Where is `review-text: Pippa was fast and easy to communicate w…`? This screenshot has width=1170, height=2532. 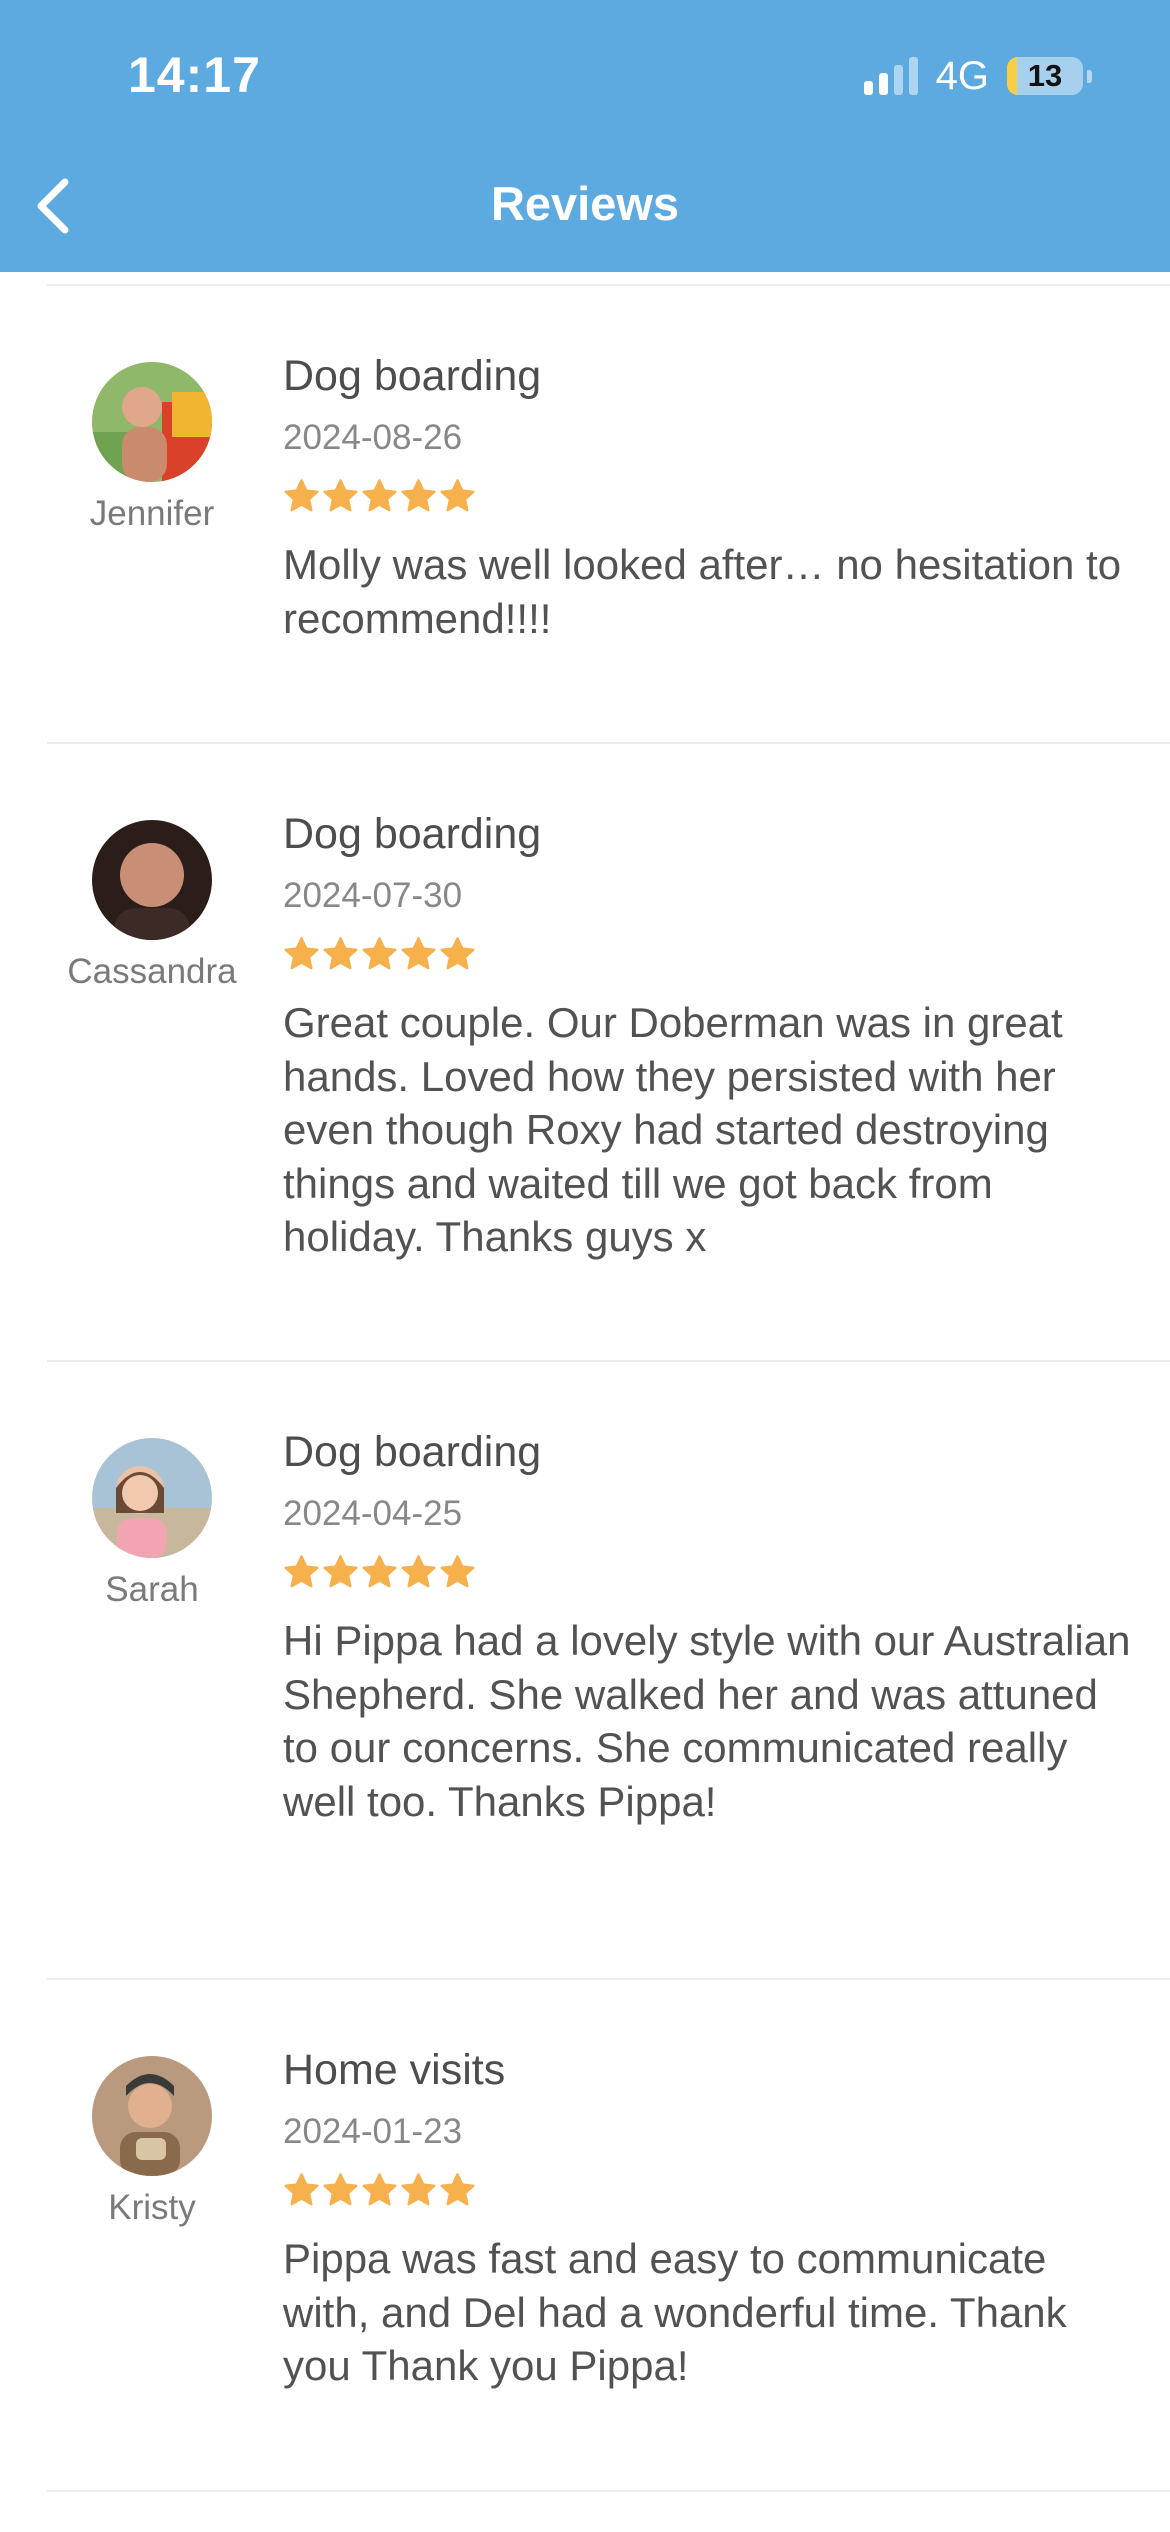 review-text: Pippa was fast and easy to communicate w… is located at coordinates (675, 2312).